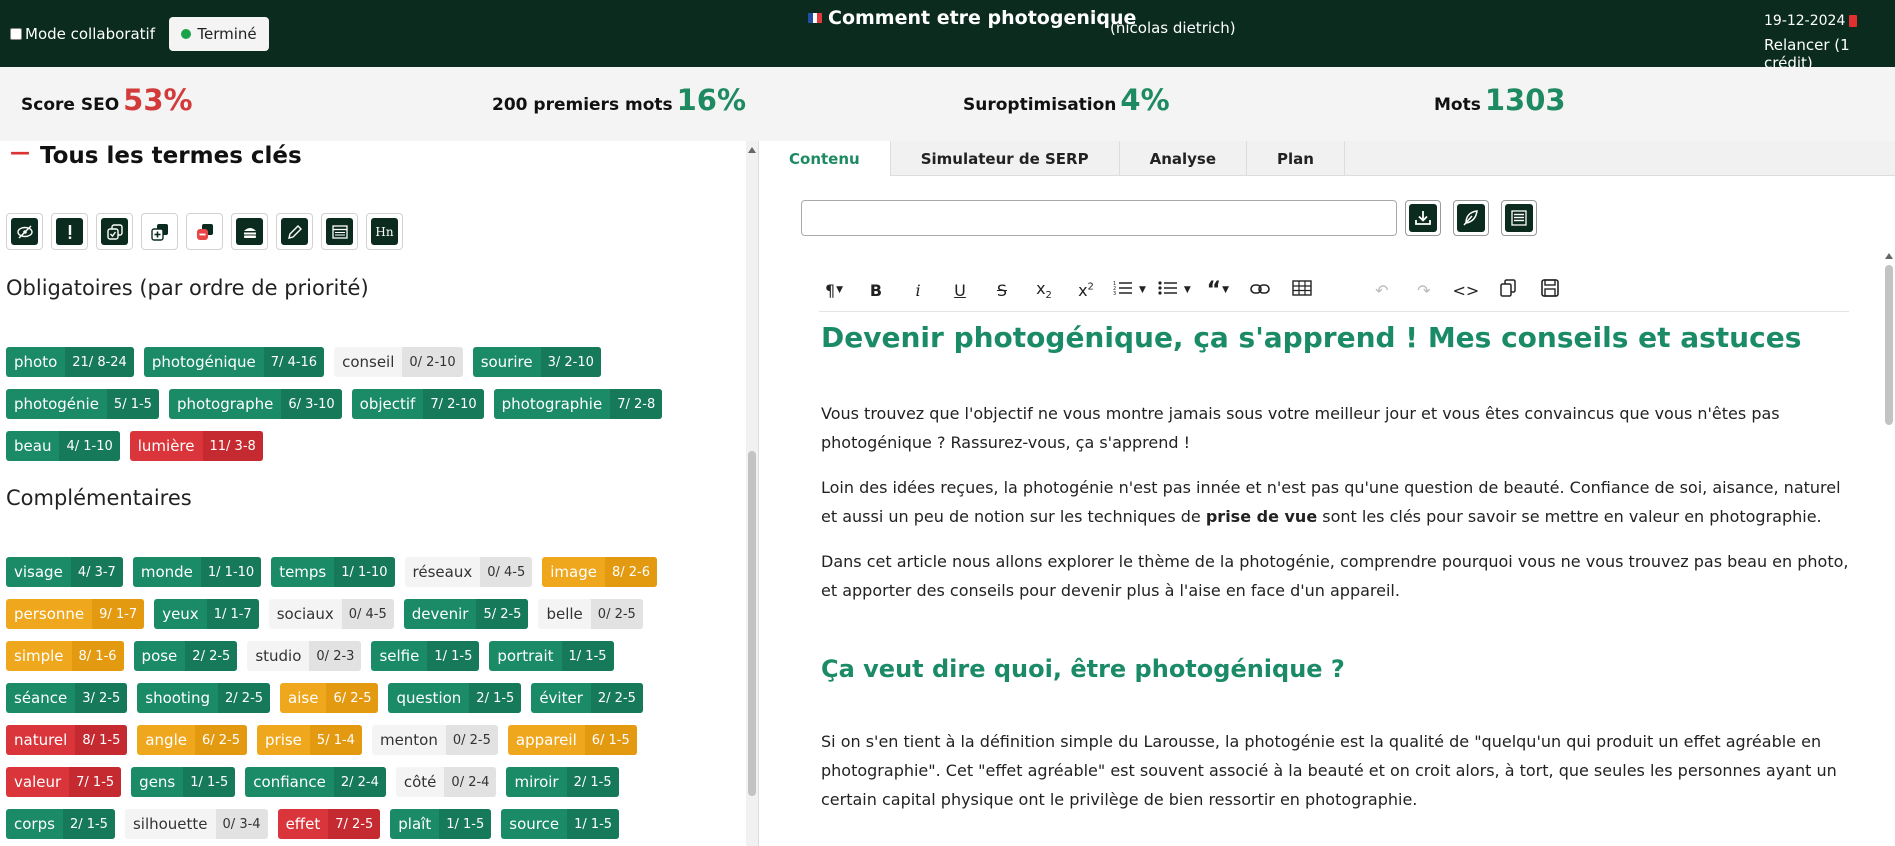  I want to click on keyword-panel-scrollbar, so click(752, 493).